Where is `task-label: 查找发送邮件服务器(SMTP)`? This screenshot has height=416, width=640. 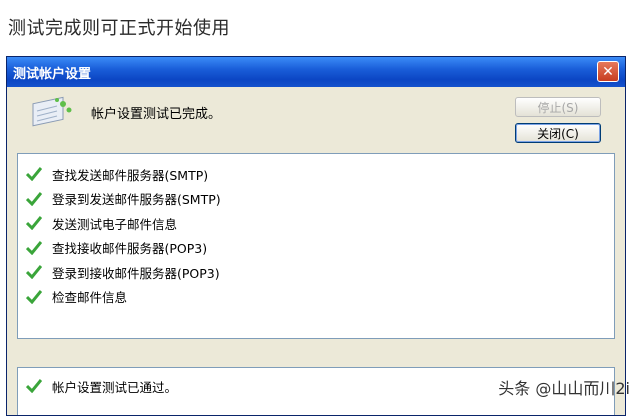 task-label: 查找发送邮件服务器(SMTP) is located at coordinates (130, 175).